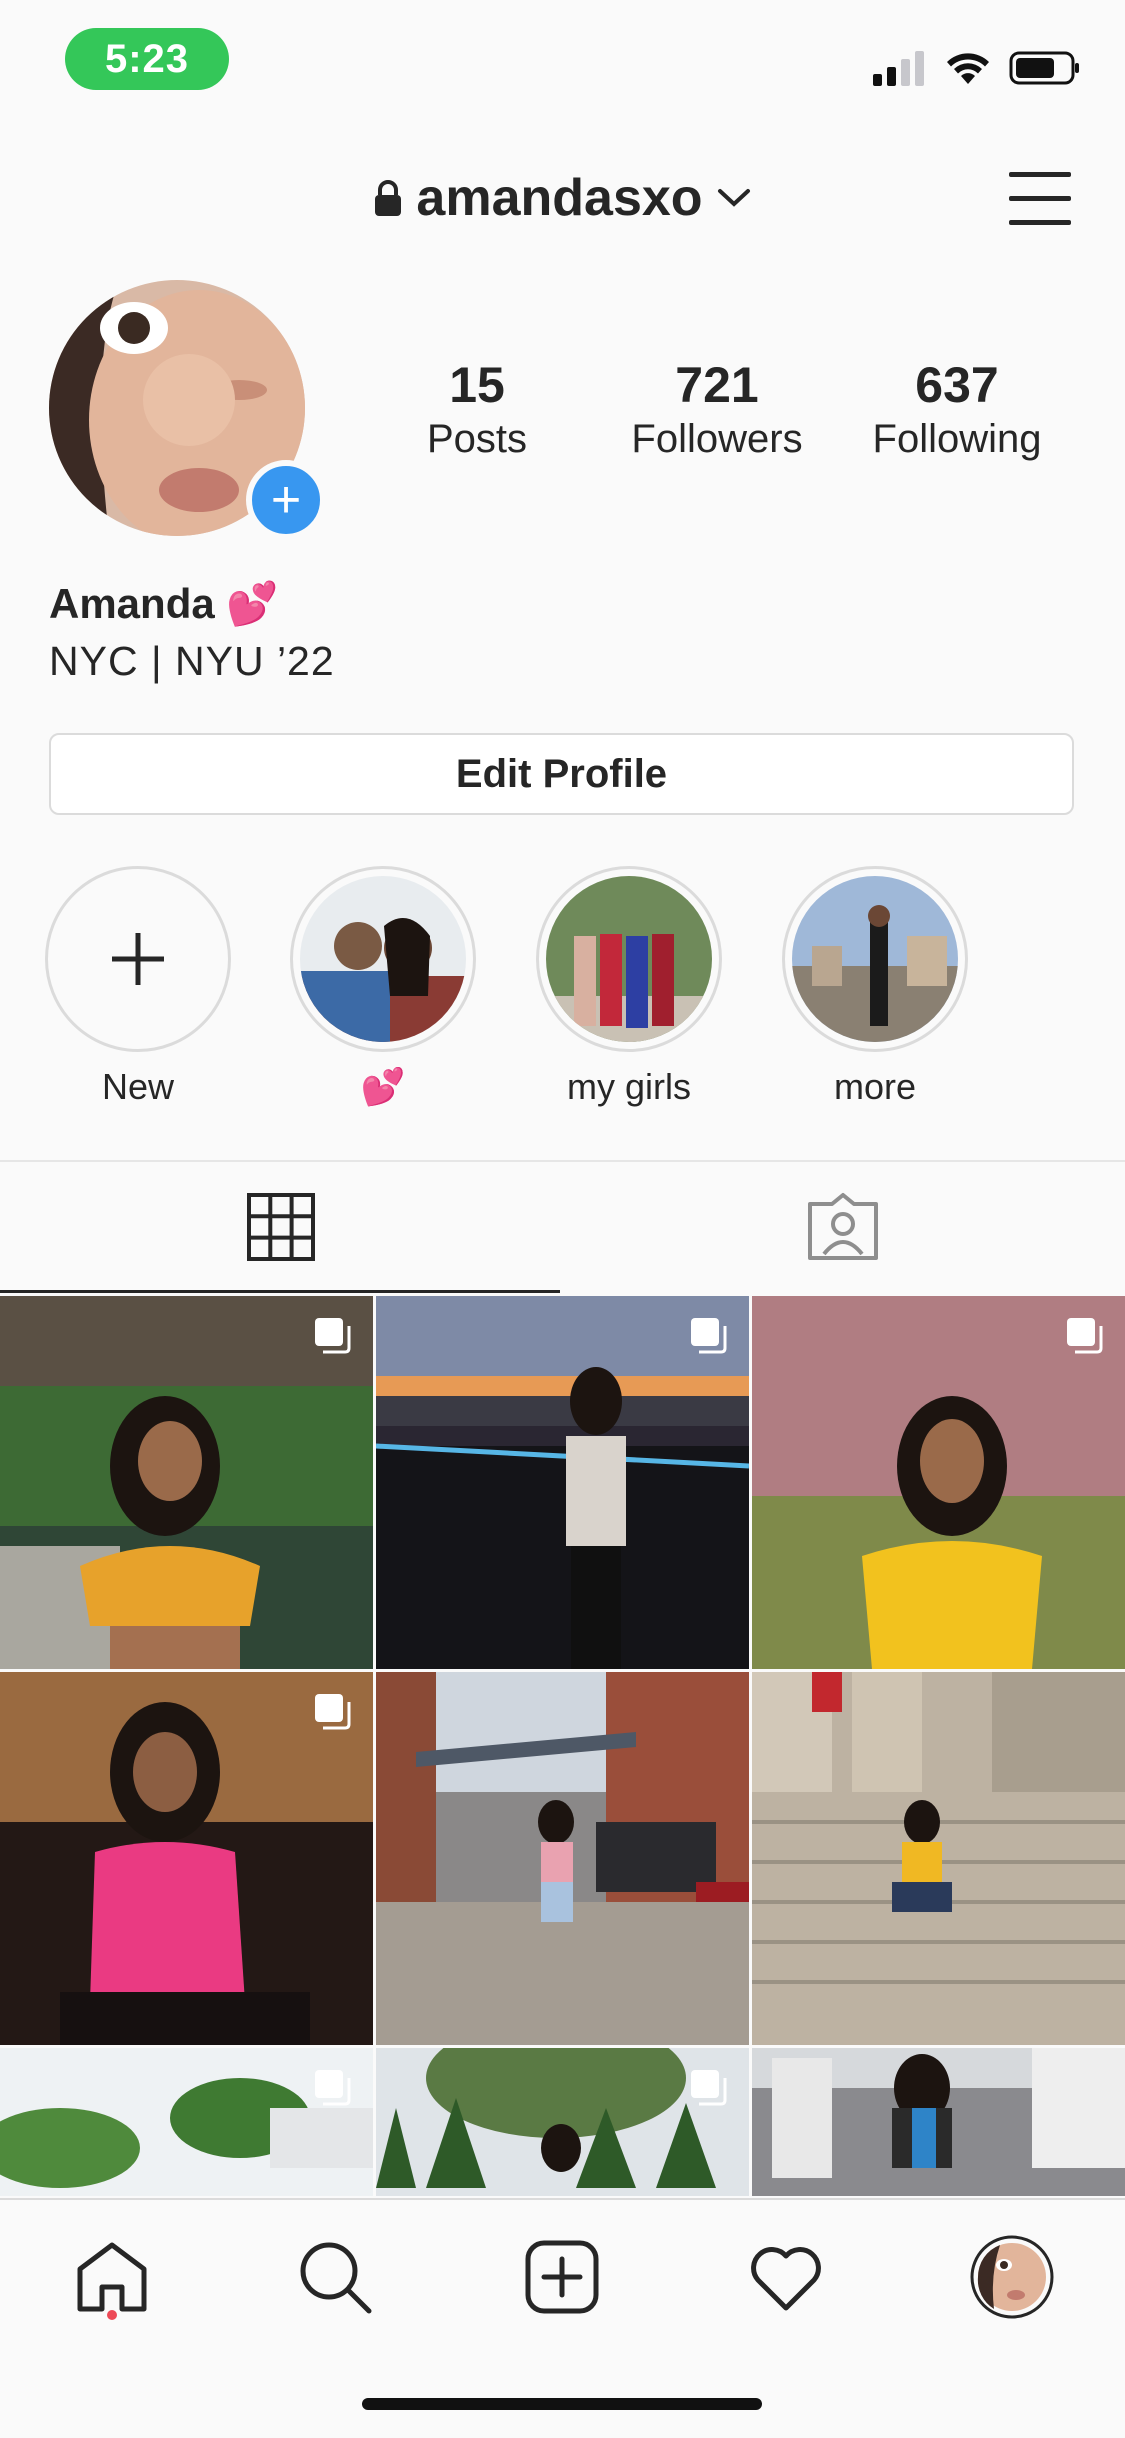 The width and height of the screenshot is (1125, 2438). I want to click on highlight-label: my girls, so click(629, 1086).